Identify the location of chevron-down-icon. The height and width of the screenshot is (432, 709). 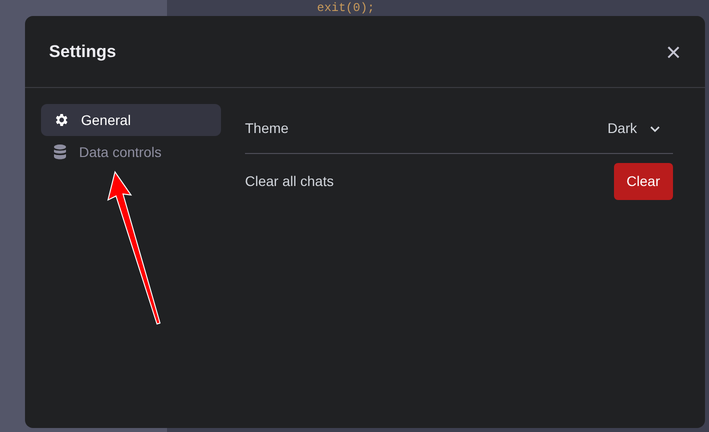
(655, 128).